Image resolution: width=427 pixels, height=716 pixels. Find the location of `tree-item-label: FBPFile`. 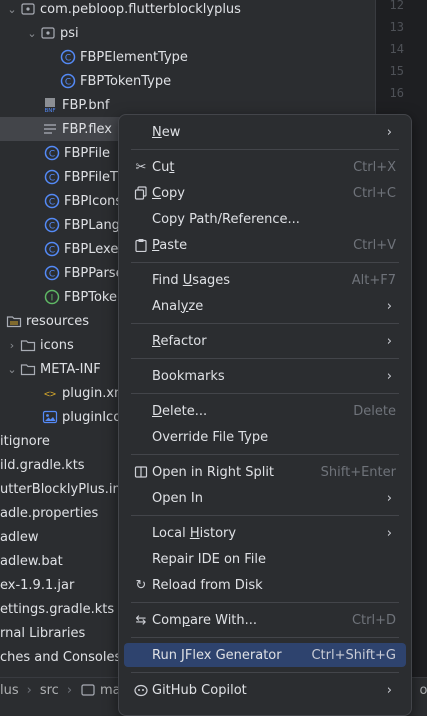

tree-item-label: FBPFile is located at coordinates (87, 153).